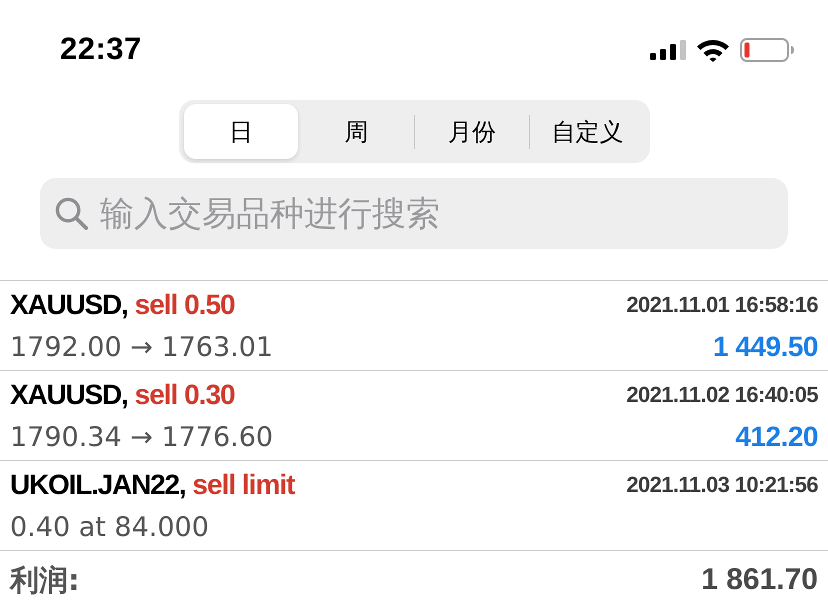  What do you see at coordinates (414, 326) in the screenshot?
I see `order-row: XAUUSD, sell 0.50 2021.11.01 16:58:16 1792.00 → 1763.01 1 449.50` at bounding box center [414, 326].